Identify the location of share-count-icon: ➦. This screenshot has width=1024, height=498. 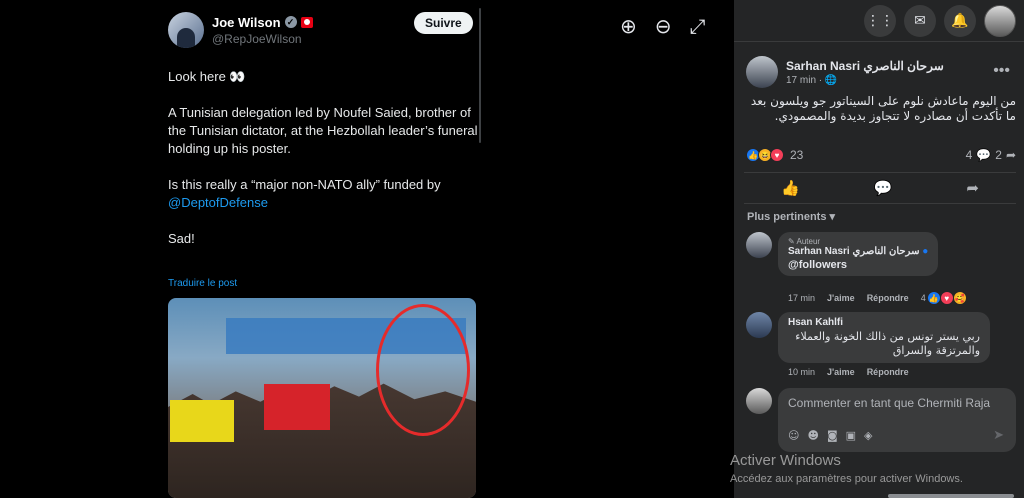
(1010, 155).